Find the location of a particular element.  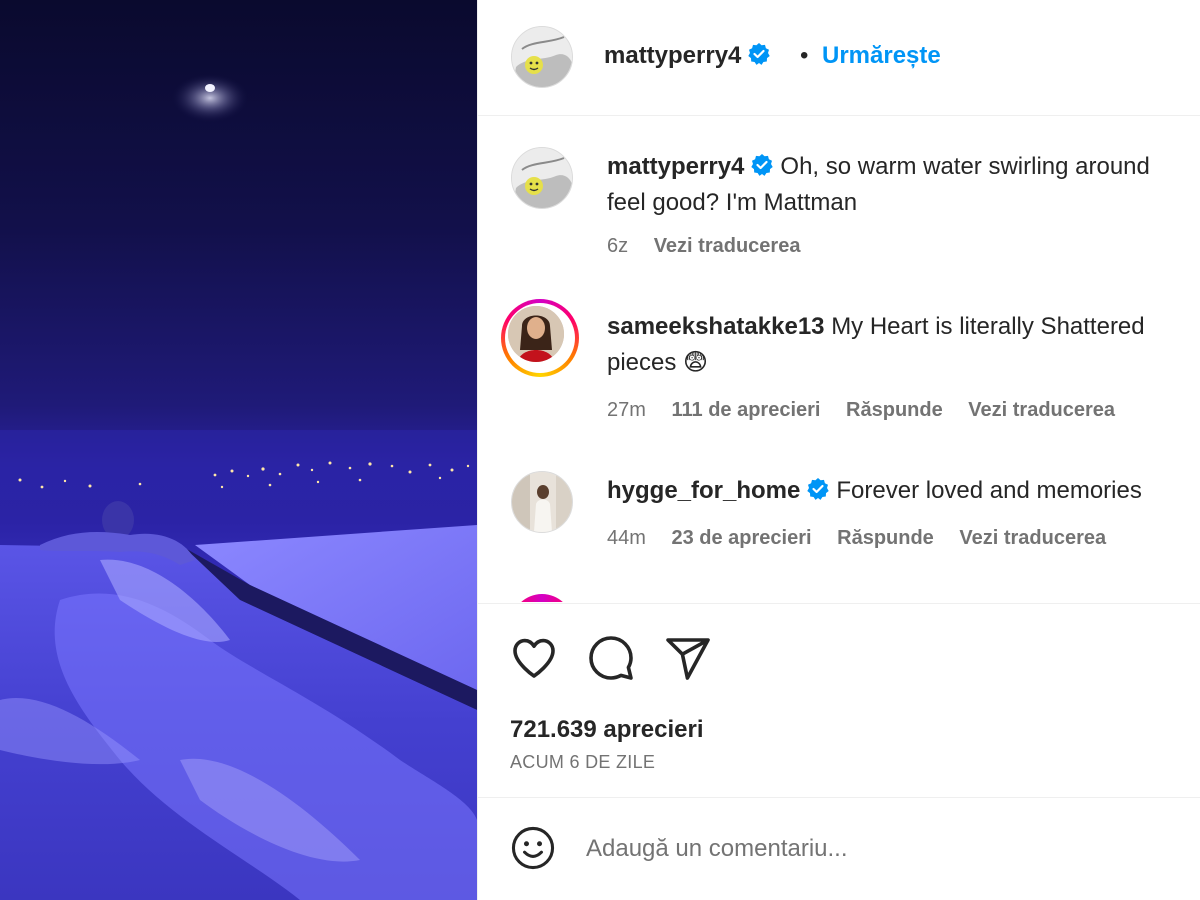

comment-time: 44m is located at coordinates (626, 538).